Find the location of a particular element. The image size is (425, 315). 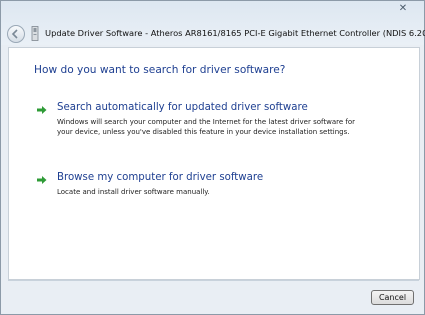

close-button: ✕ is located at coordinates (403, 9).